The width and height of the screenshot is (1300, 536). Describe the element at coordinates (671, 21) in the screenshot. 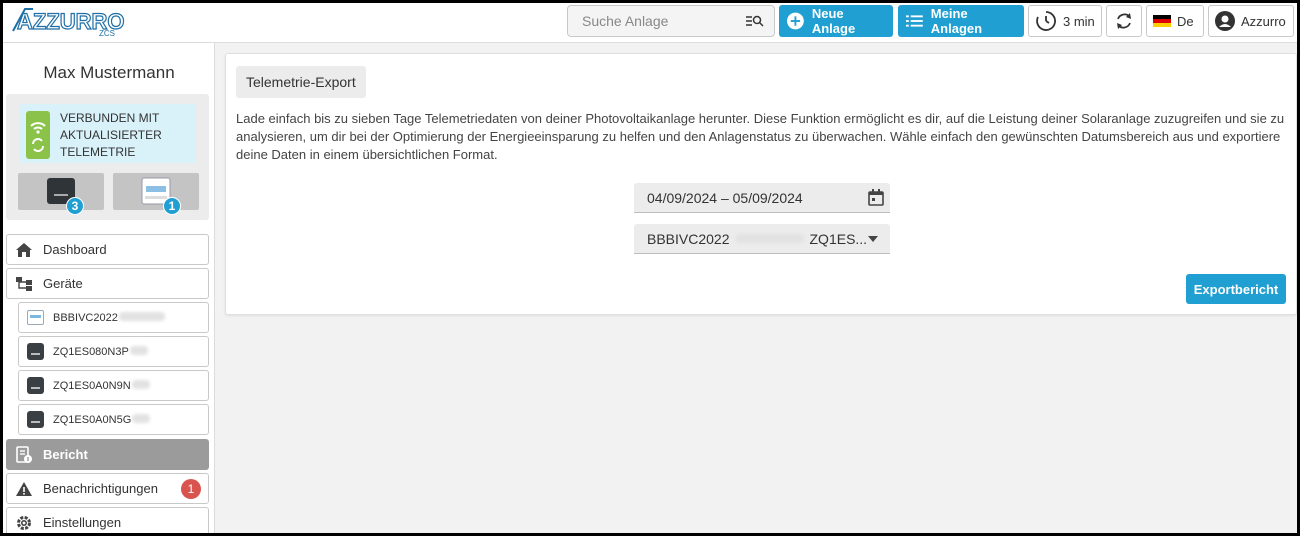

I see `search-input: Suche Anlage` at that location.